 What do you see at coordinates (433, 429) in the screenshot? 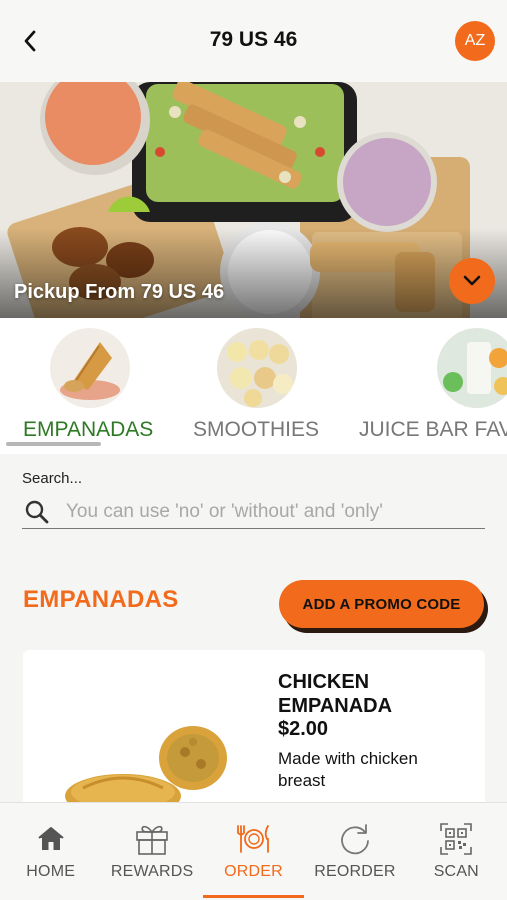
I see `category-label-juice-bar-fav: JUICE BAR FAV` at bounding box center [433, 429].